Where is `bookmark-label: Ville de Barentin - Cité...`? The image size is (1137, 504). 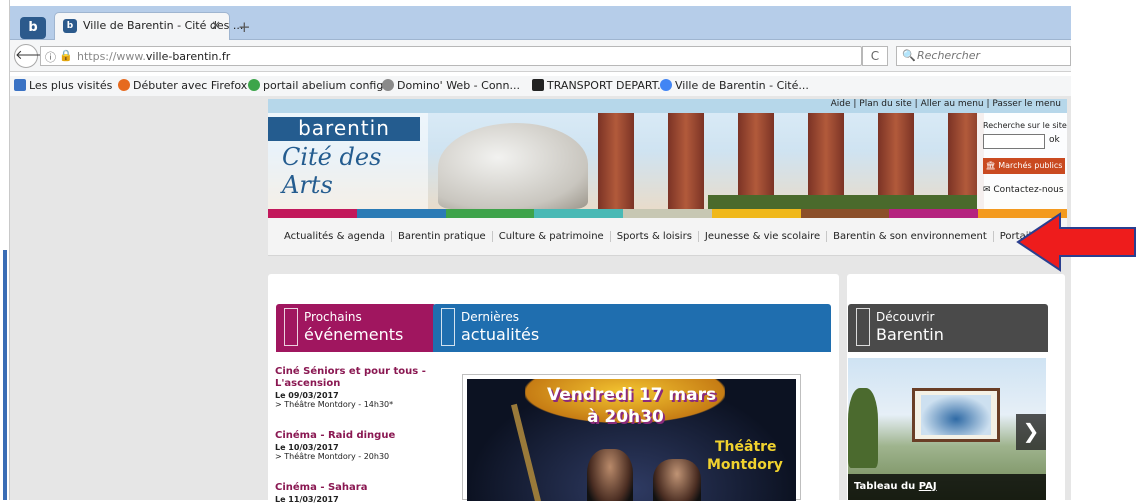
bookmark-label: Ville de Barentin - Cité... is located at coordinates (742, 85).